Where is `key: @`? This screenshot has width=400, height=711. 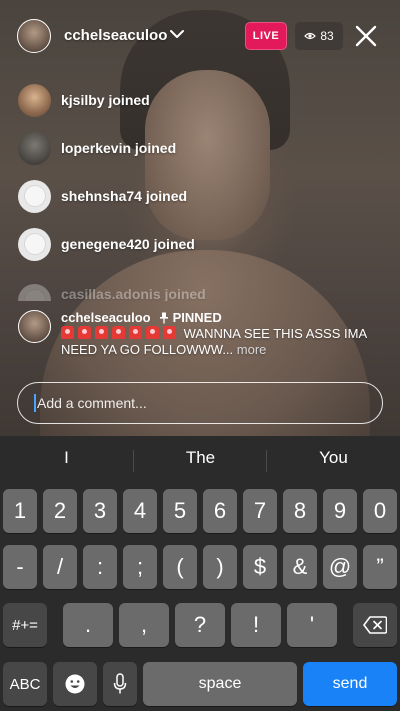 key: @ is located at coordinates (340, 567).